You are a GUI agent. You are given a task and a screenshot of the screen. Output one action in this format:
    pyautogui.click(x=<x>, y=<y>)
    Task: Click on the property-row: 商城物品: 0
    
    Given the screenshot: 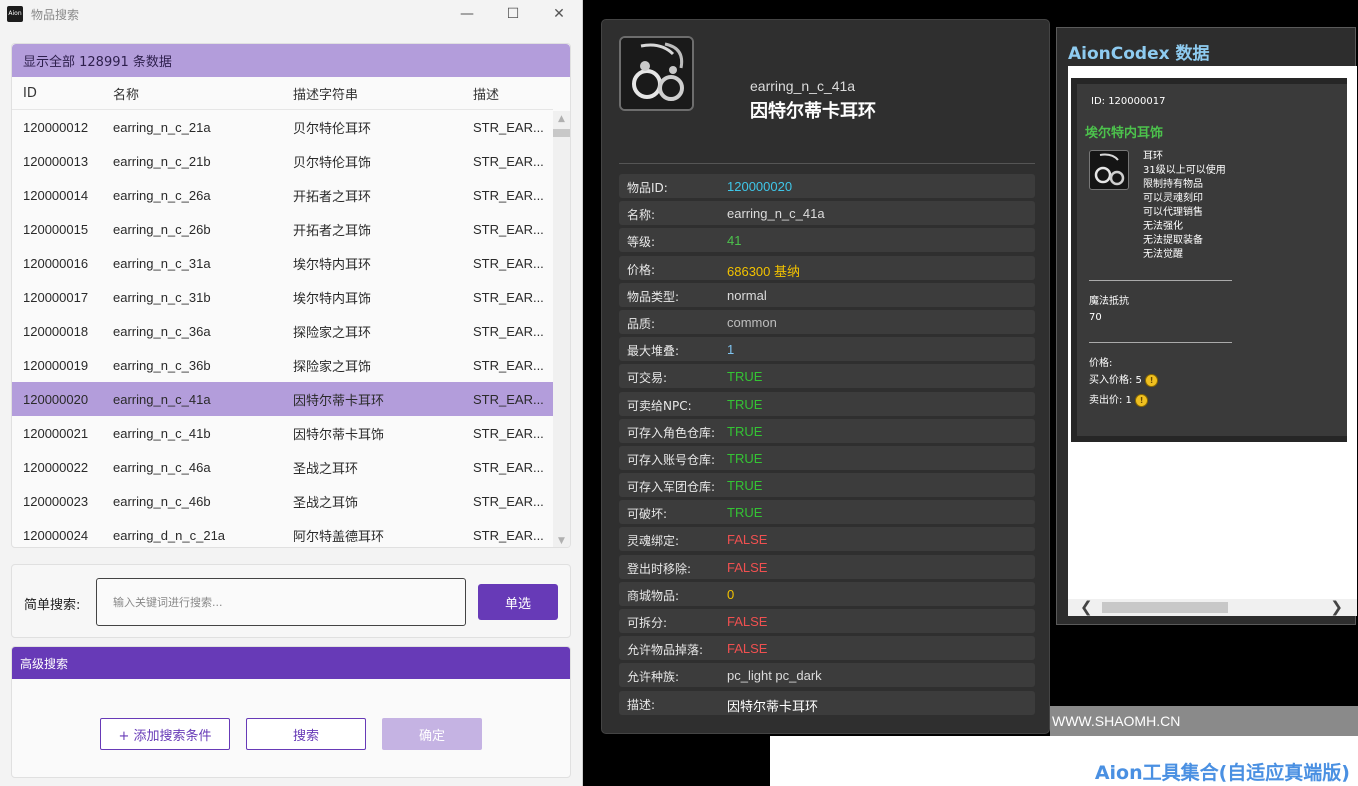 What is the action you would take?
    pyautogui.click(x=827, y=593)
    